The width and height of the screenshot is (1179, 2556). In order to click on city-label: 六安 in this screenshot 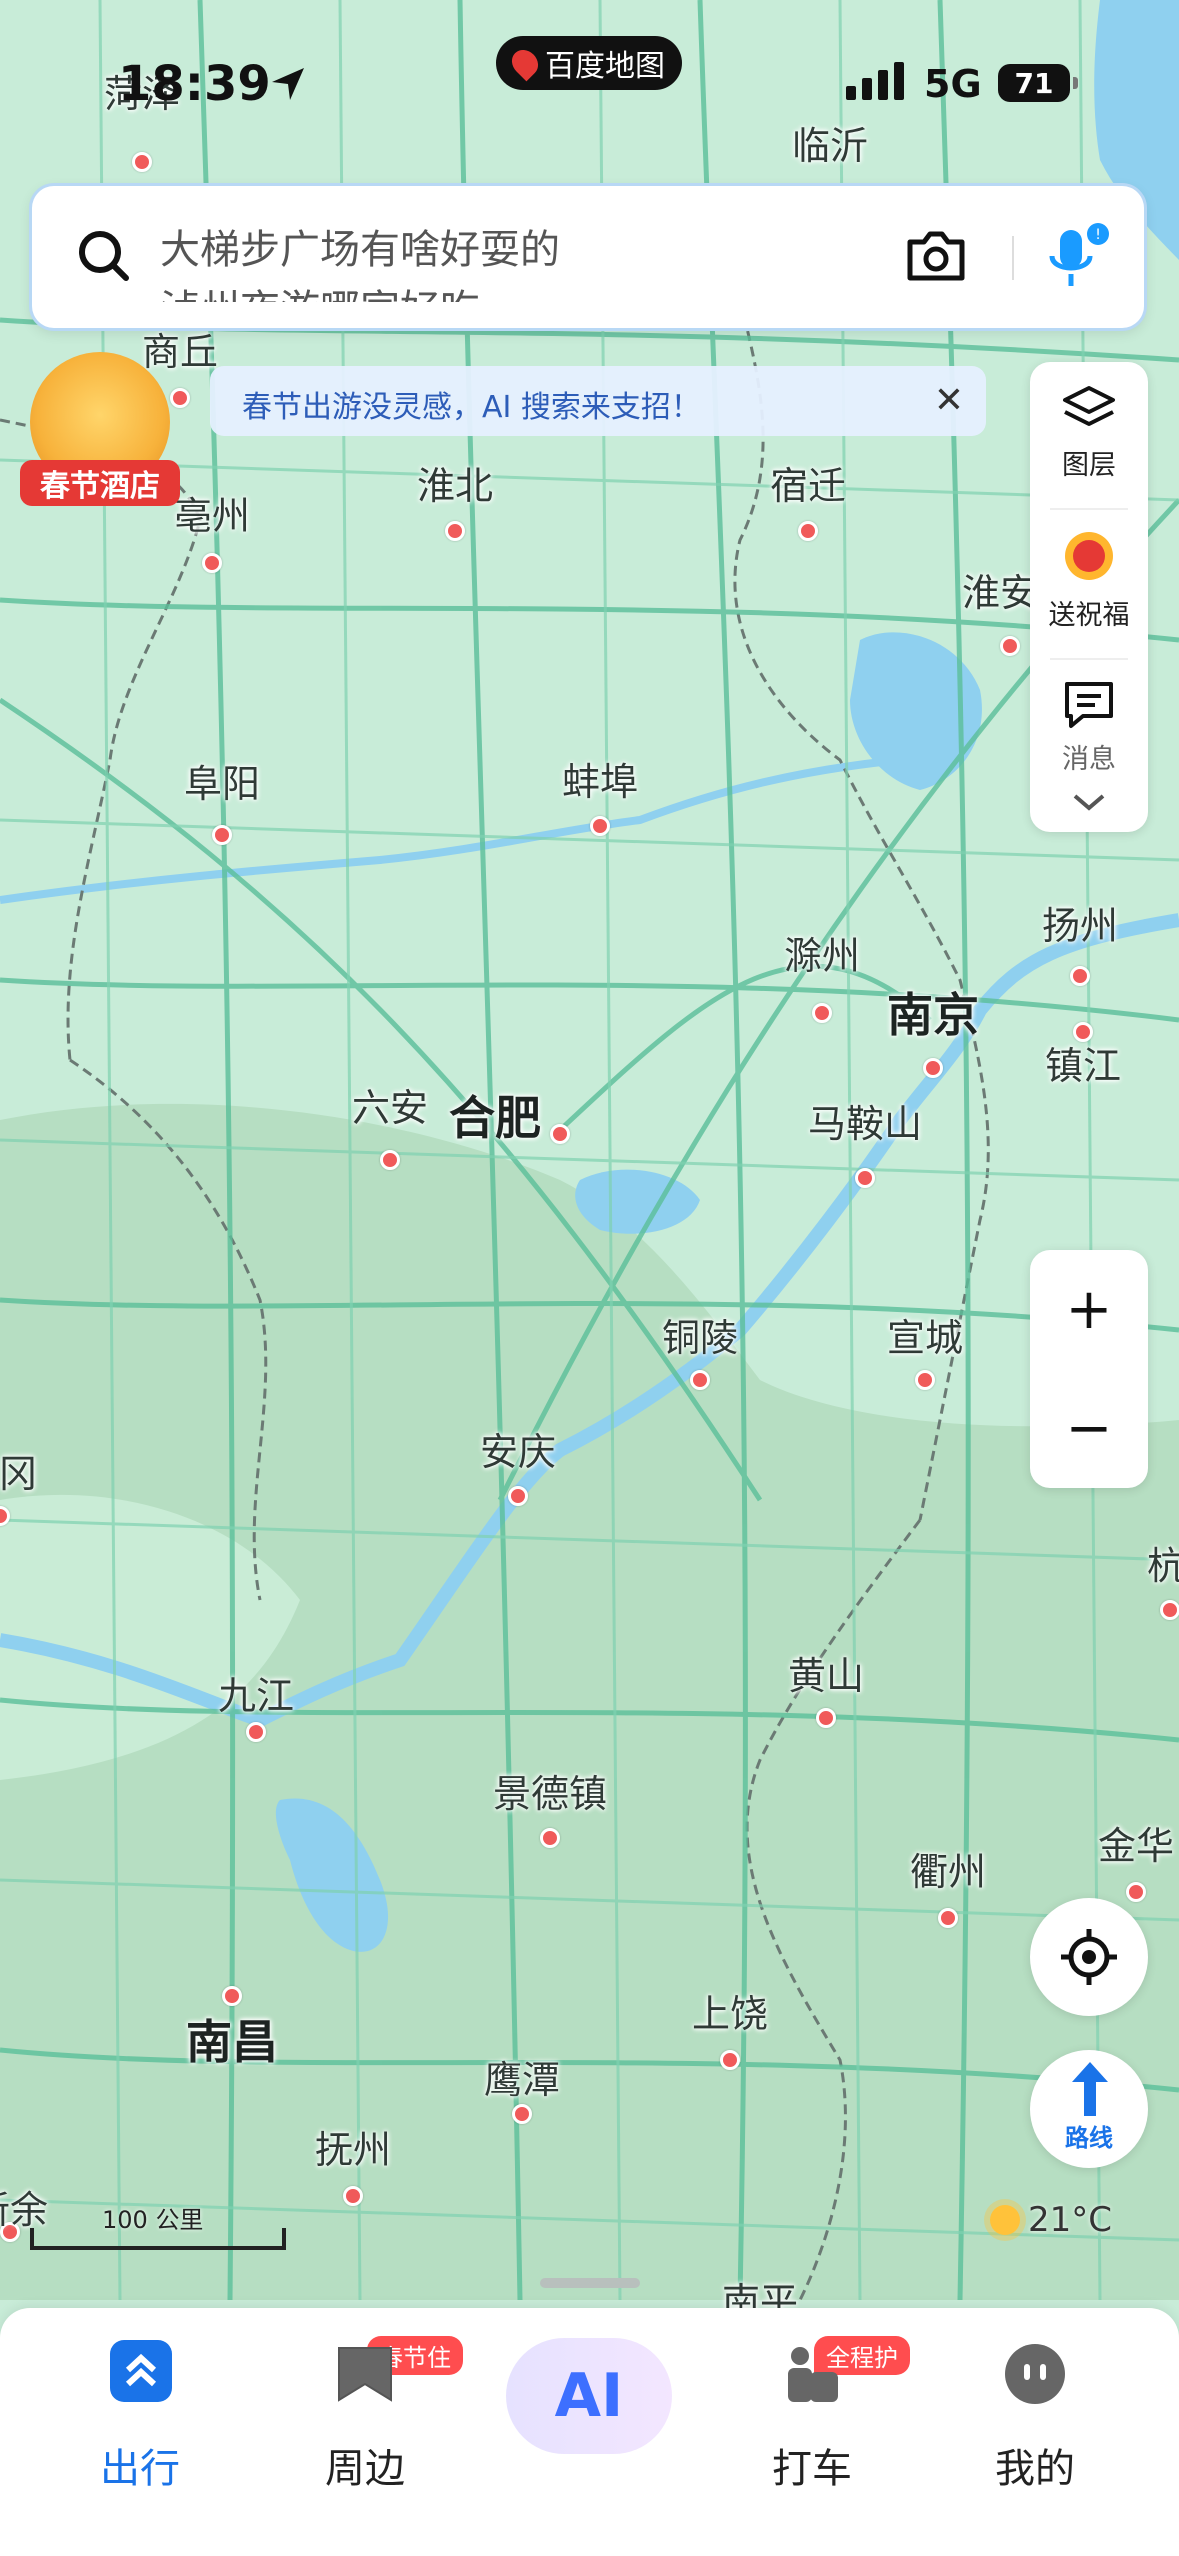, I will do `click(390, 1104)`.